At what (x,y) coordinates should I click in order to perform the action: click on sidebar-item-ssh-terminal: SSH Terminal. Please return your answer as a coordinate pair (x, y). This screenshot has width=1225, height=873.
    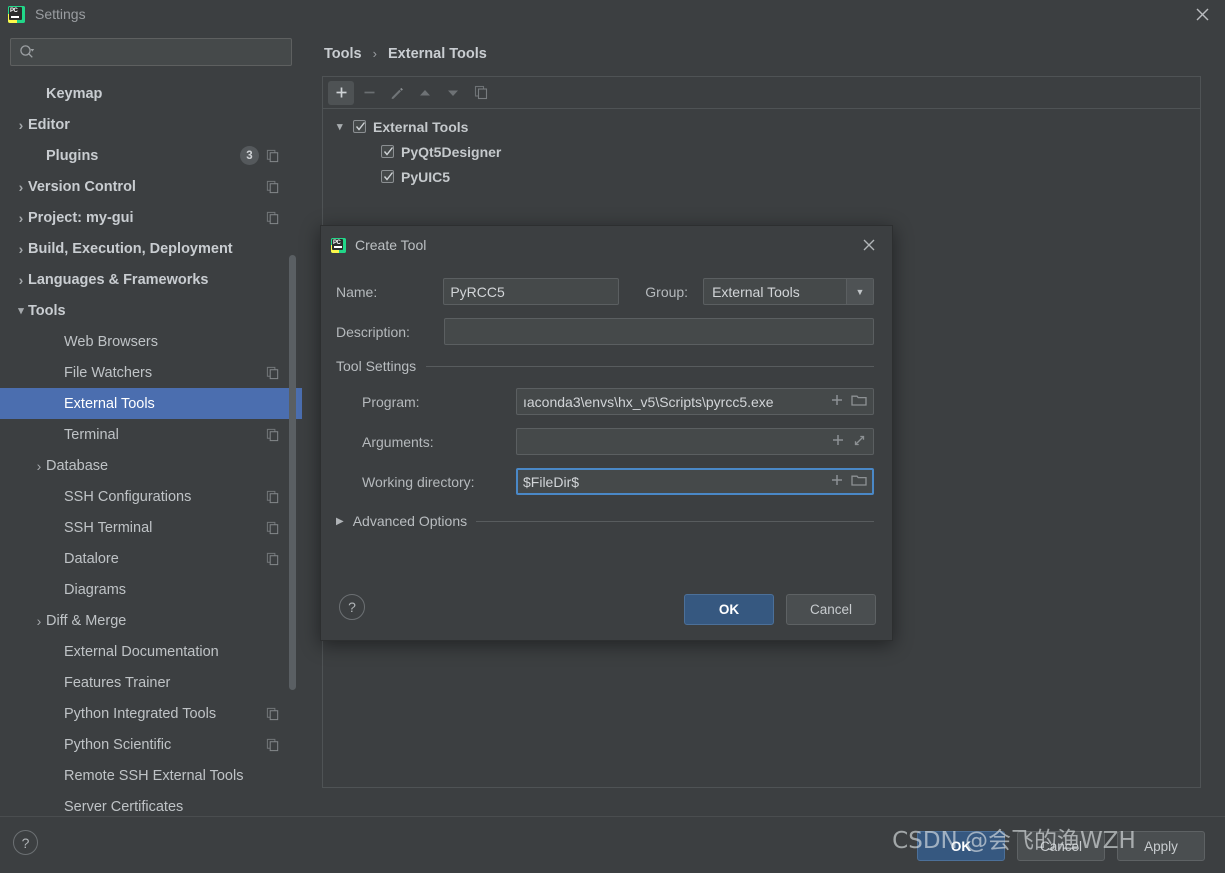
    Looking at the image, I should click on (151, 527).